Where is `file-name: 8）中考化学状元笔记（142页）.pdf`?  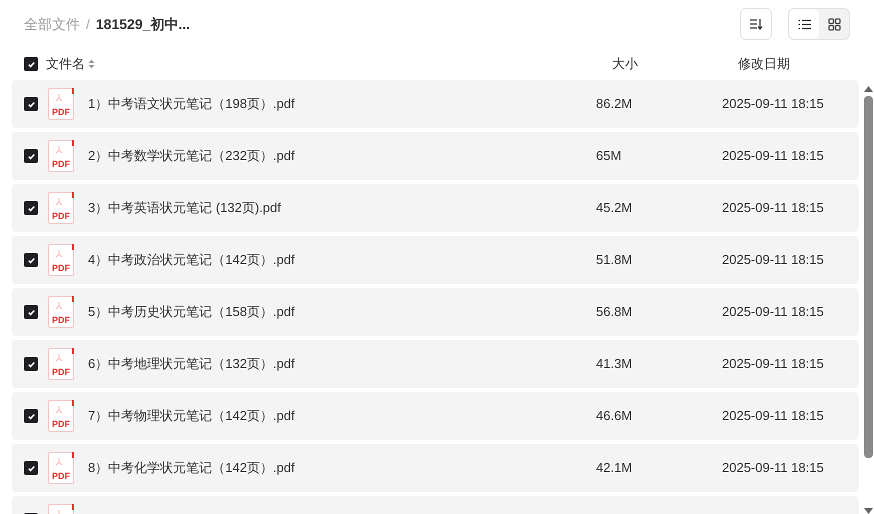
file-name: 8）中考化学状元笔记（142页）.pdf is located at coordinates (192, 468).